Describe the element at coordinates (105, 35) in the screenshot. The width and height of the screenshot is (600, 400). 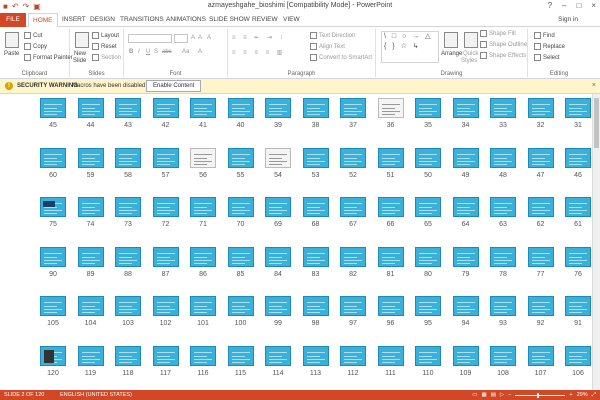
I see `layout-button: Layout` at that location.